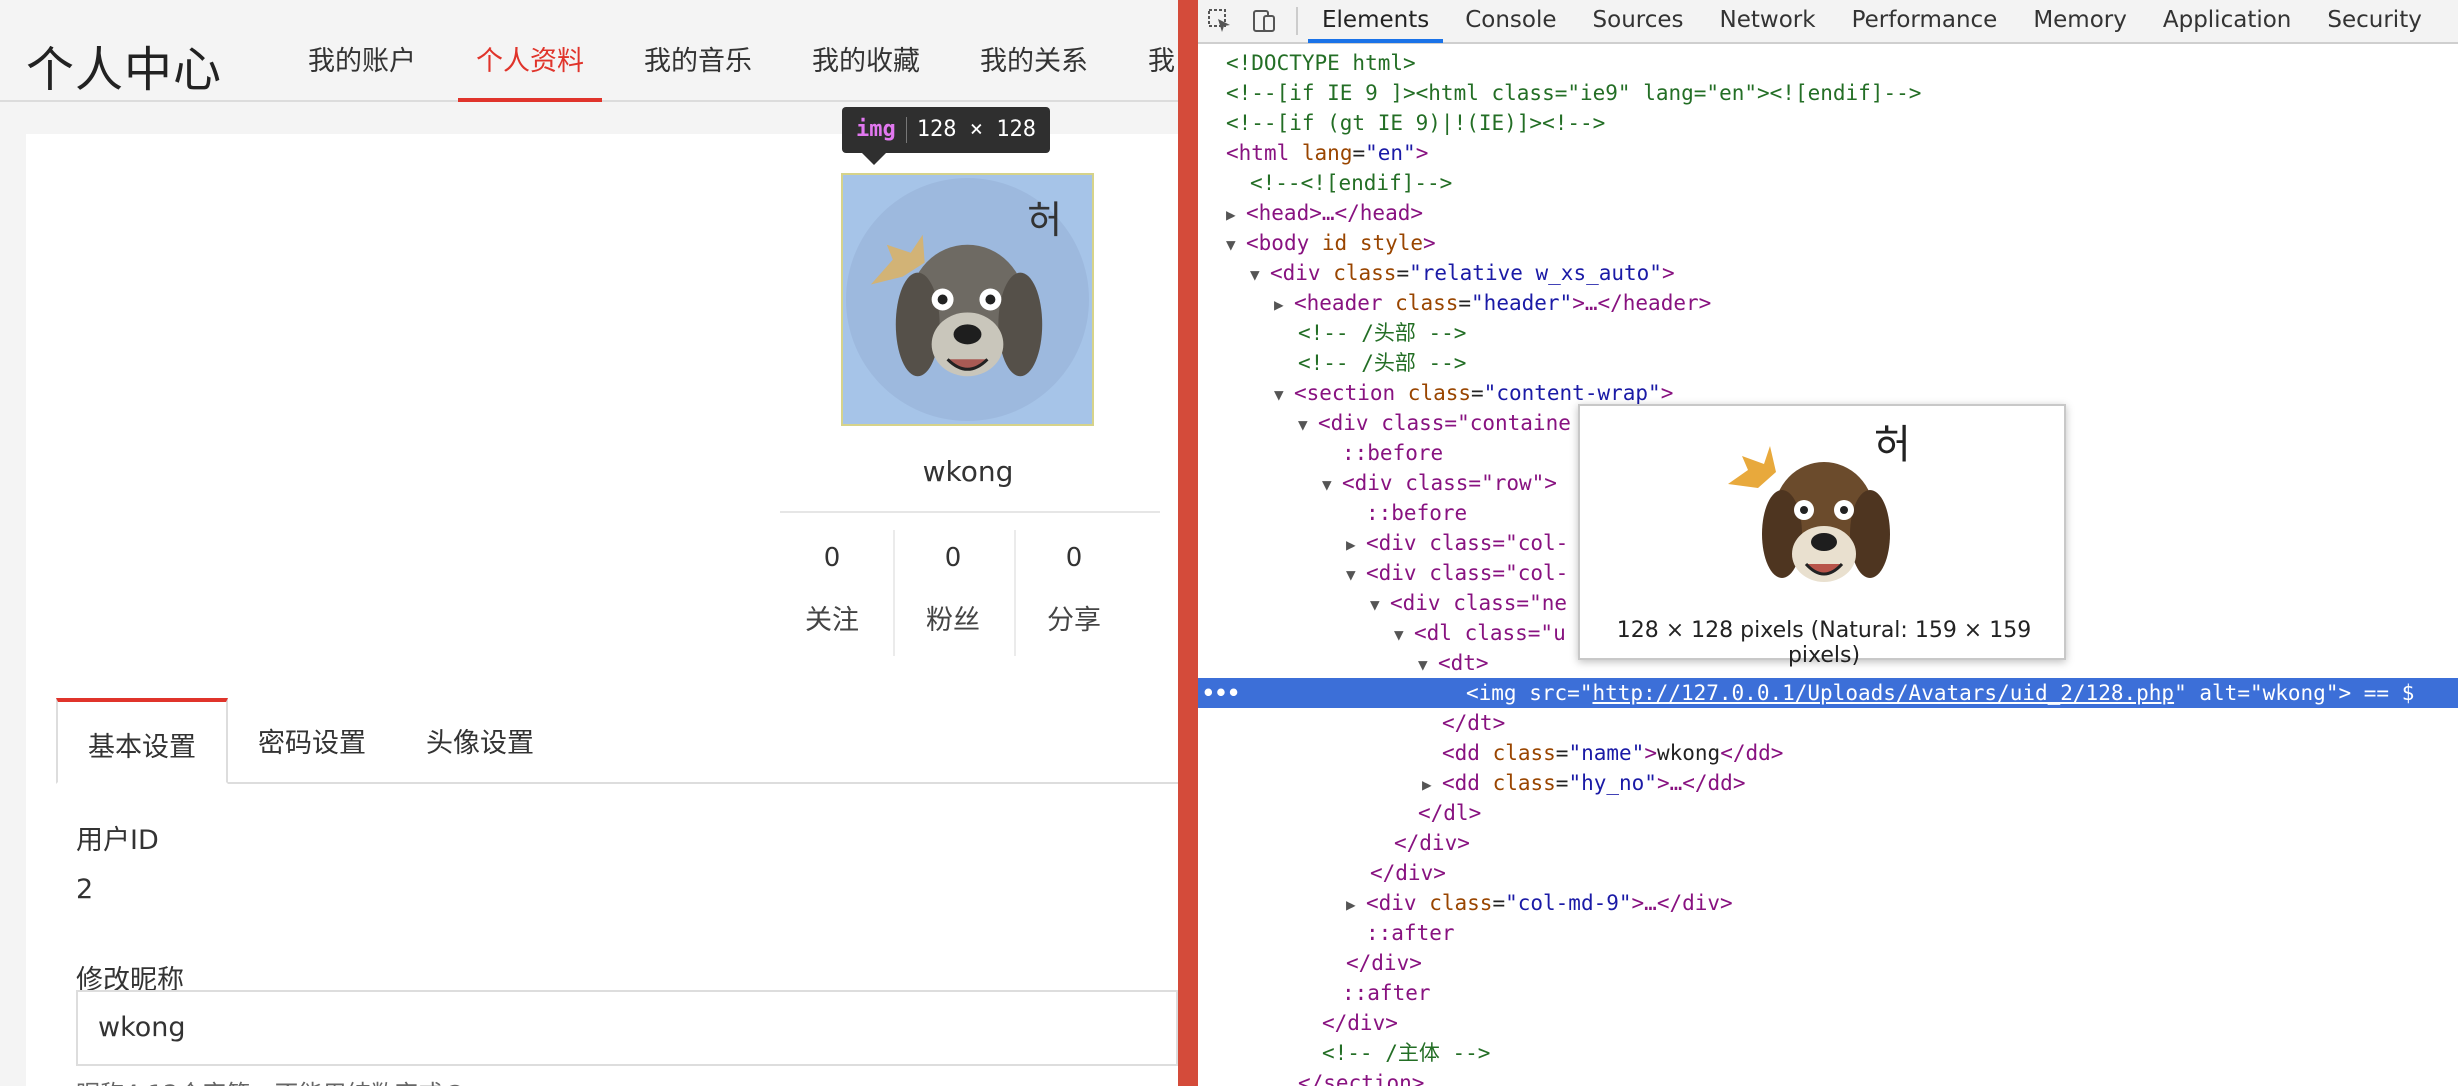  What do you see at coordinates (1892, 445) in the screenshot?
I see `preview-avatar-text: 허` at bounding box center [1892, 445].